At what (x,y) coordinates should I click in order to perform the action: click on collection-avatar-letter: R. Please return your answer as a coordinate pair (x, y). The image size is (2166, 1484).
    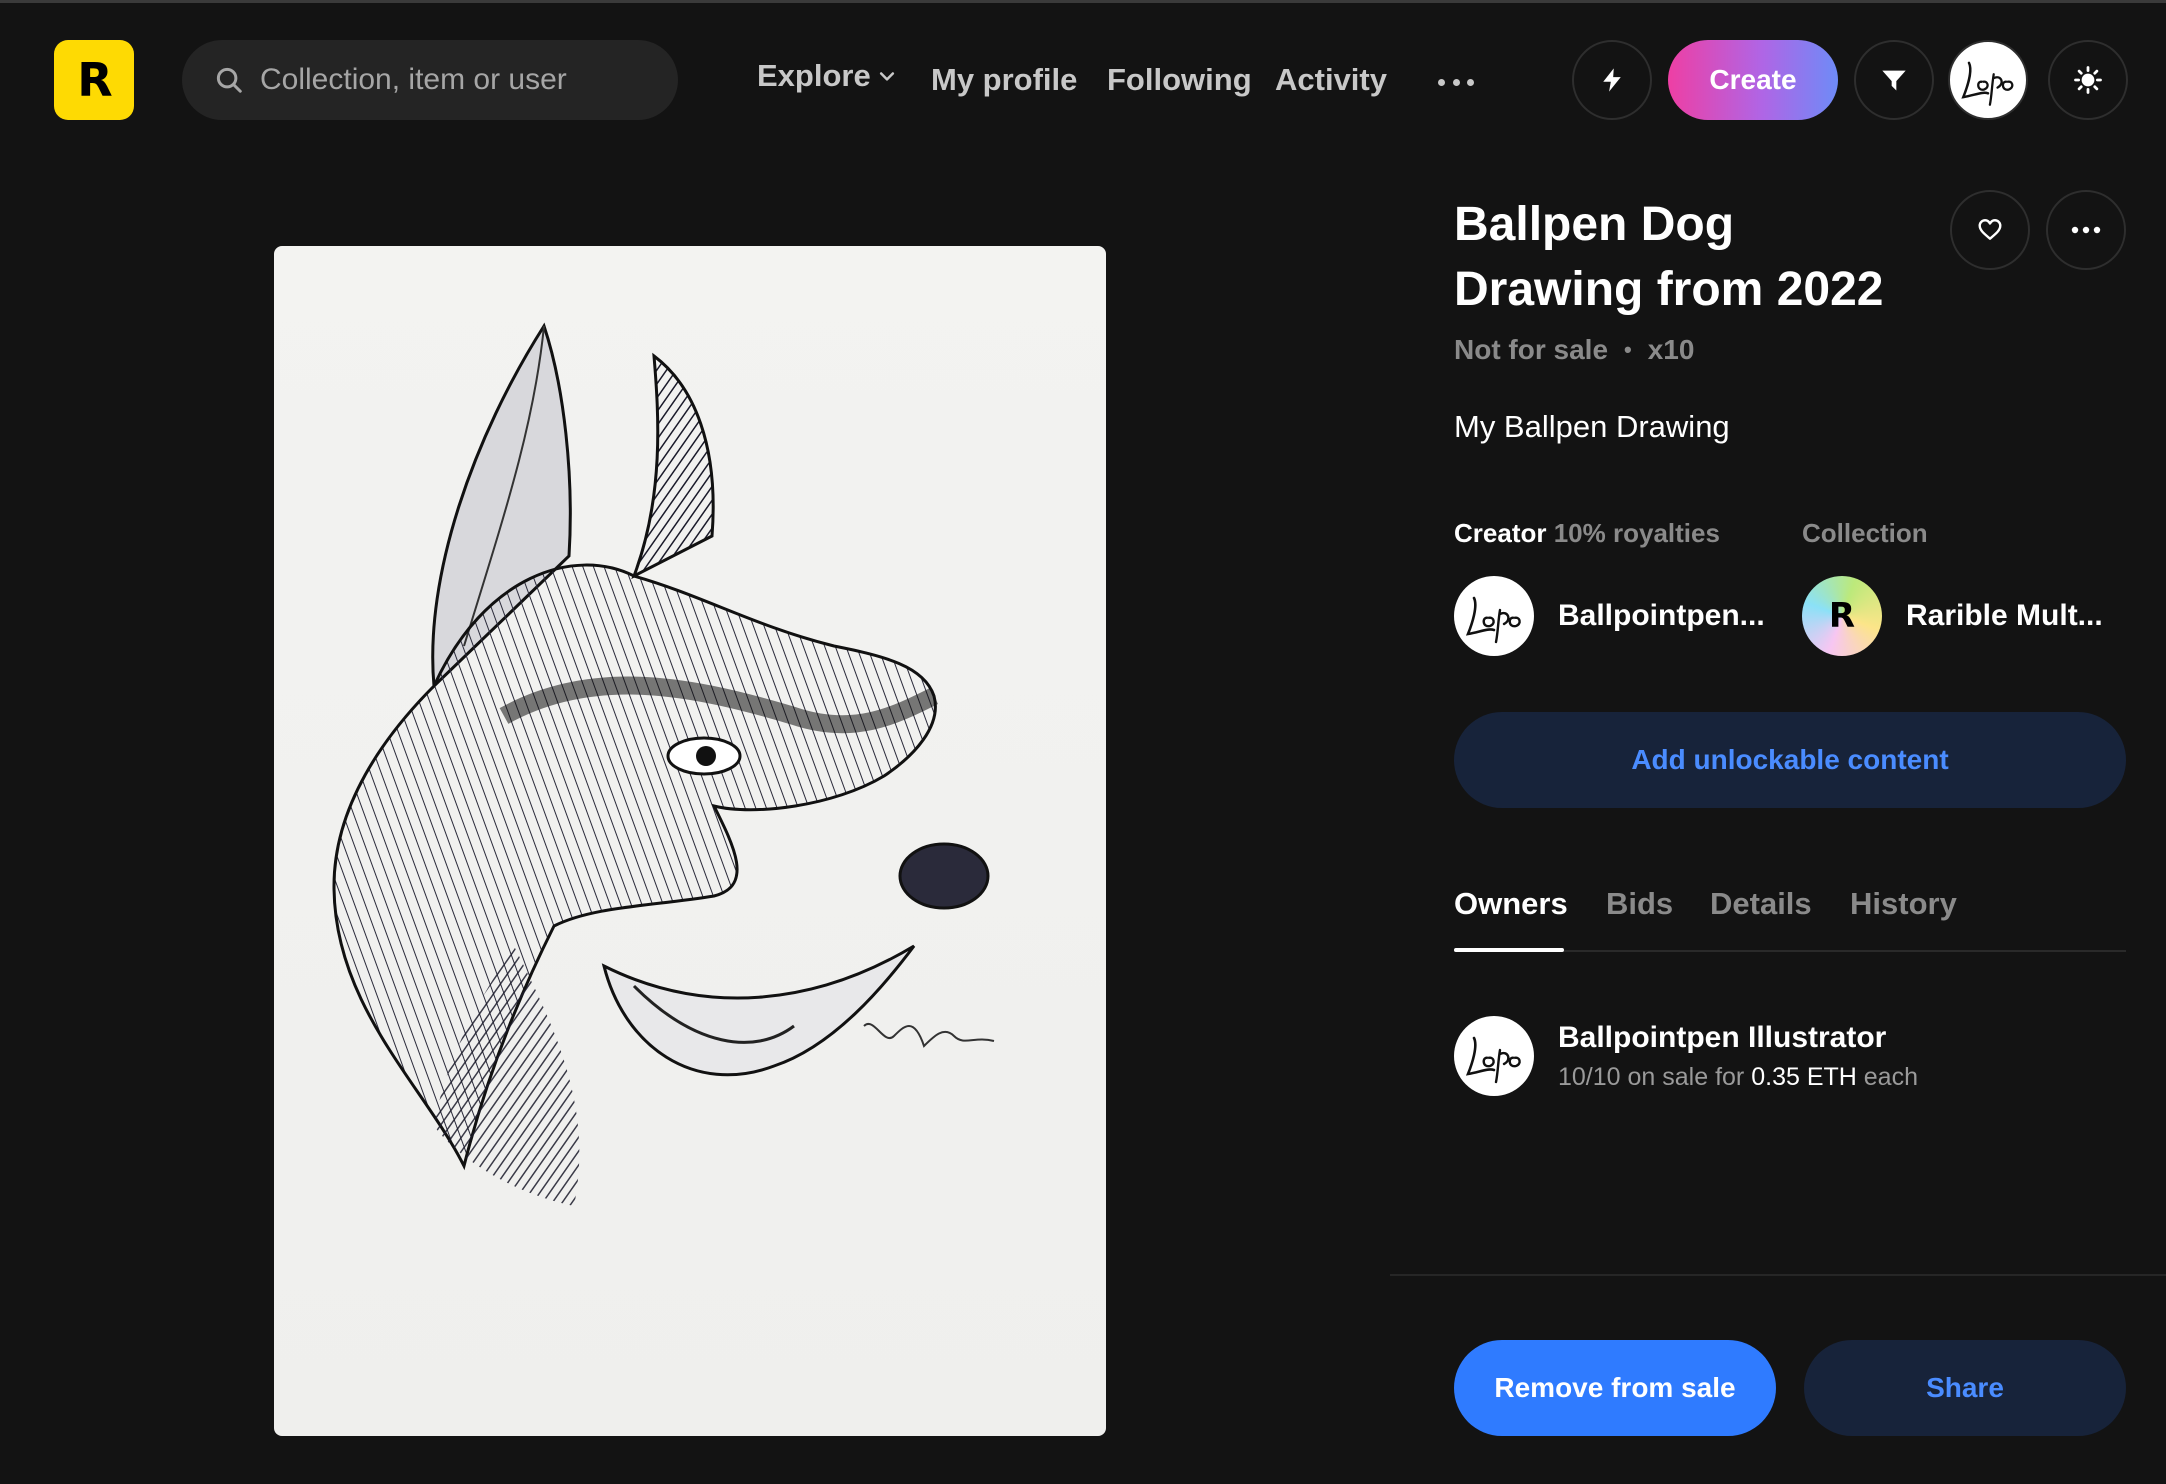
    Looking at the image, I should click on (1842, 616).